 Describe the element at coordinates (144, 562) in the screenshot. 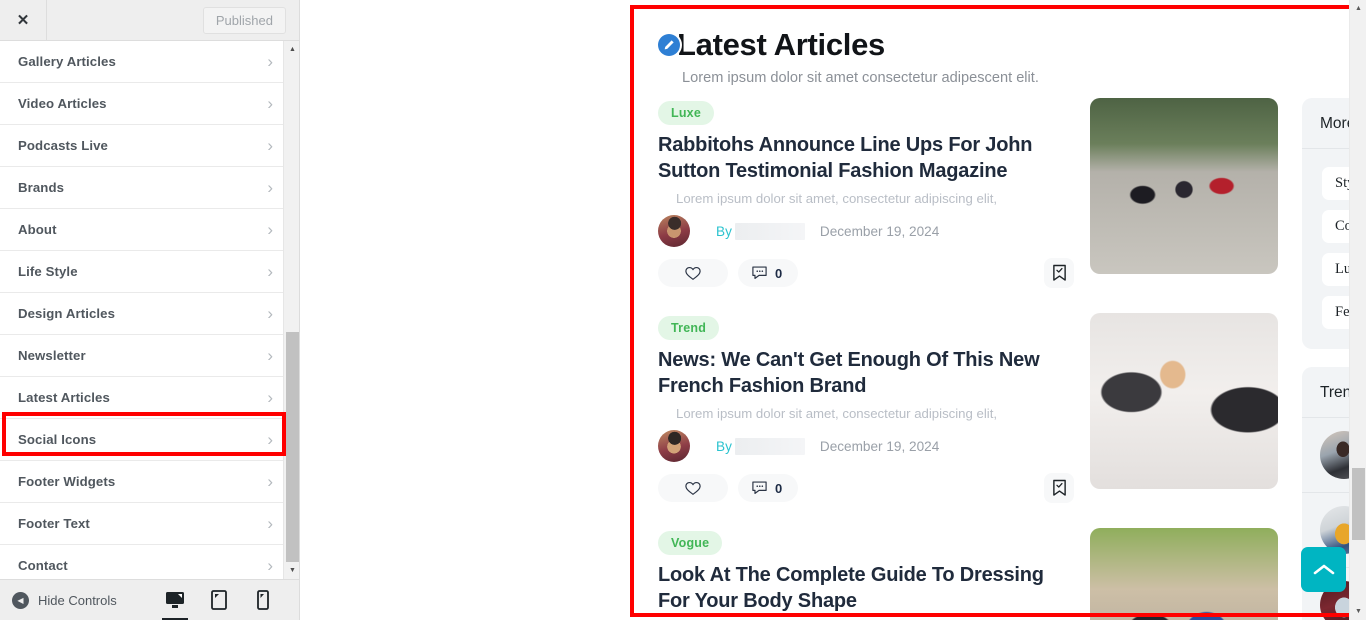

I see `sidebar-item-contact: Contact ›` at that location.